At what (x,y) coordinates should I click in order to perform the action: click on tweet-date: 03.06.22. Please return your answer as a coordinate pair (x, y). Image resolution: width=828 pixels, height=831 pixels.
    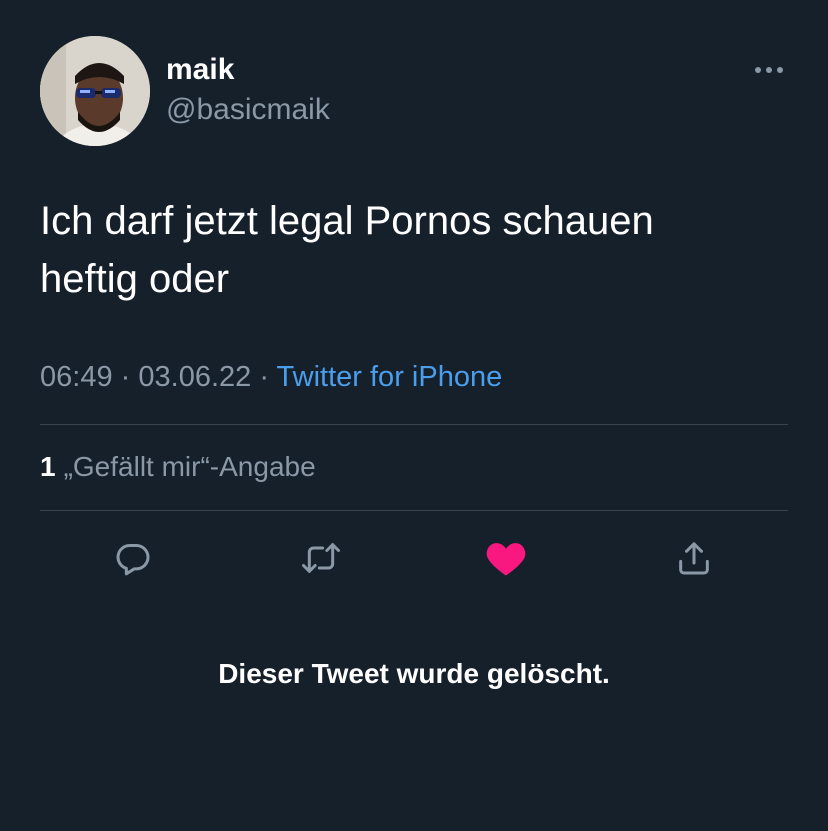
    Looking at the image, I should click on (195, 377).